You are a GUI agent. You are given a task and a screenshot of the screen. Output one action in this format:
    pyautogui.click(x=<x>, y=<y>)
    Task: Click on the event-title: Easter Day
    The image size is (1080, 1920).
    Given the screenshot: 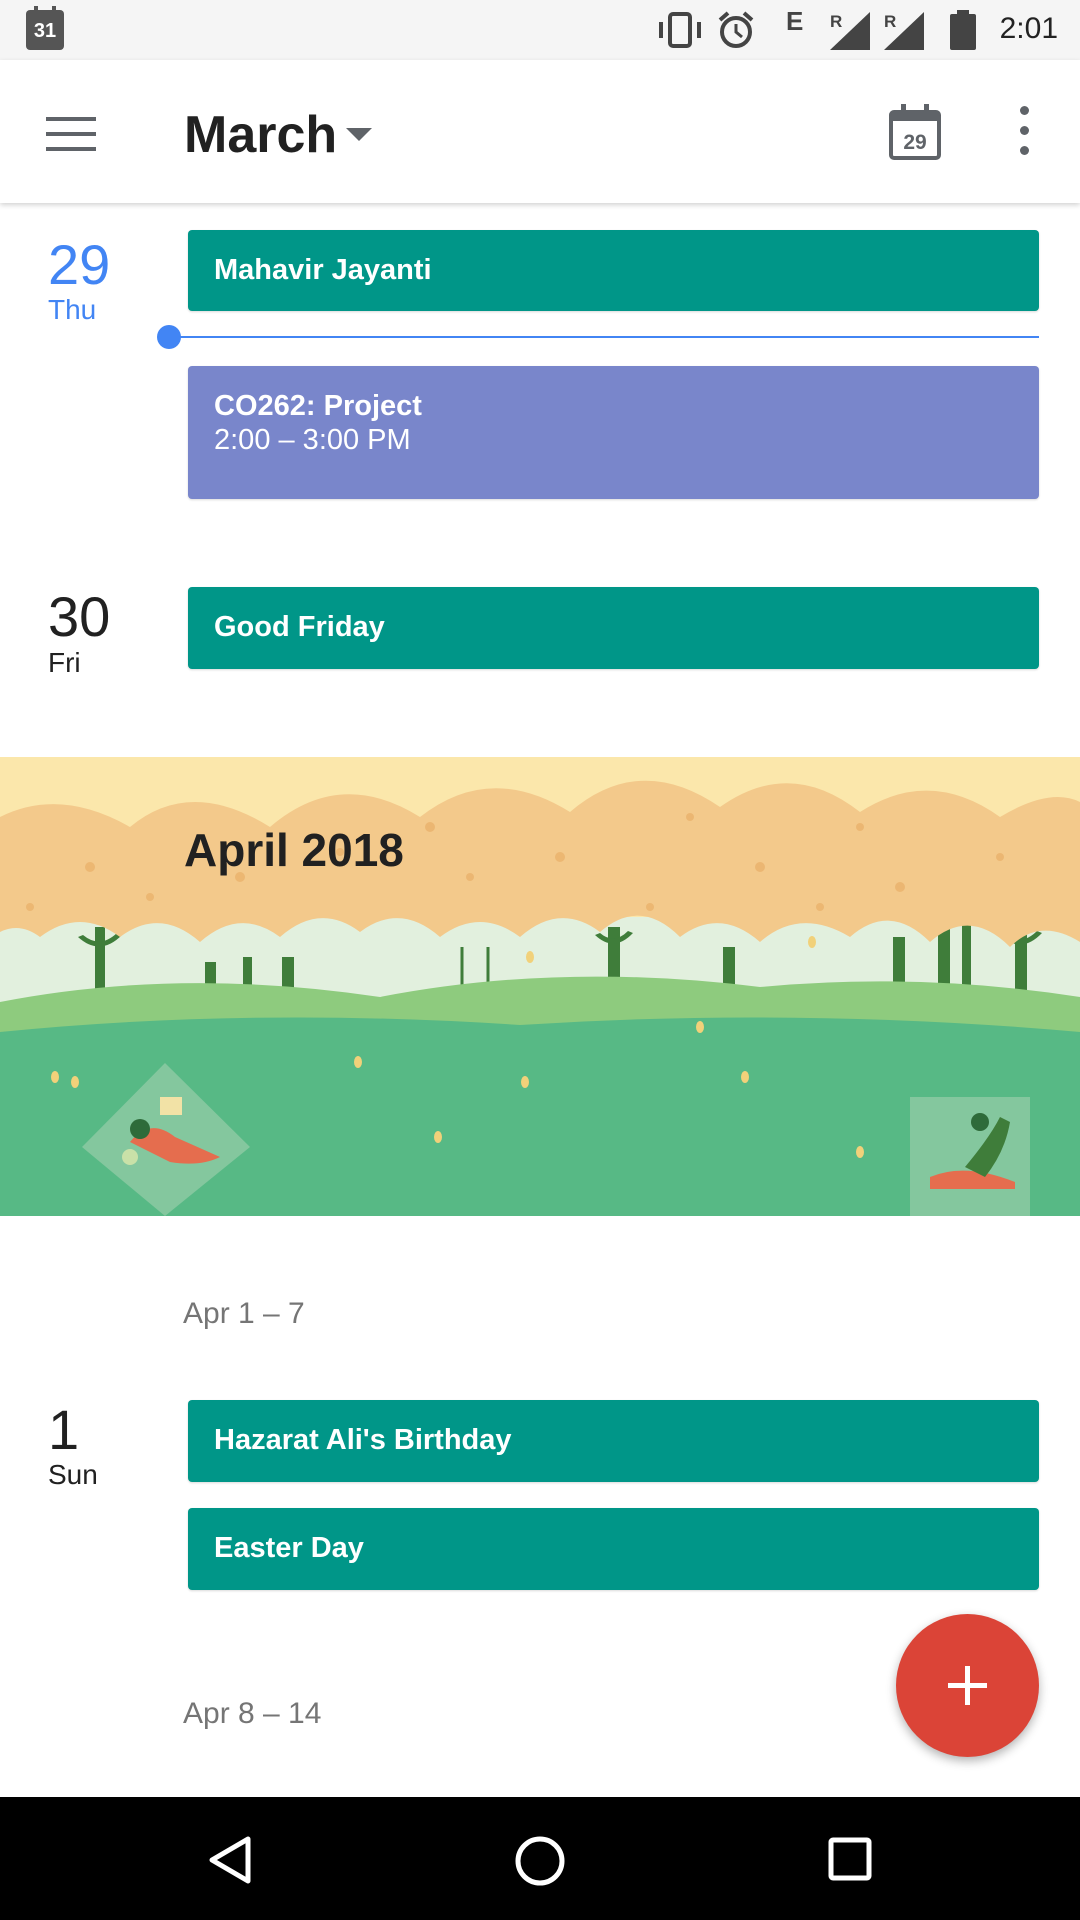 What is the action you would take?
    pyautogui.click(x=289, y=1548)
    